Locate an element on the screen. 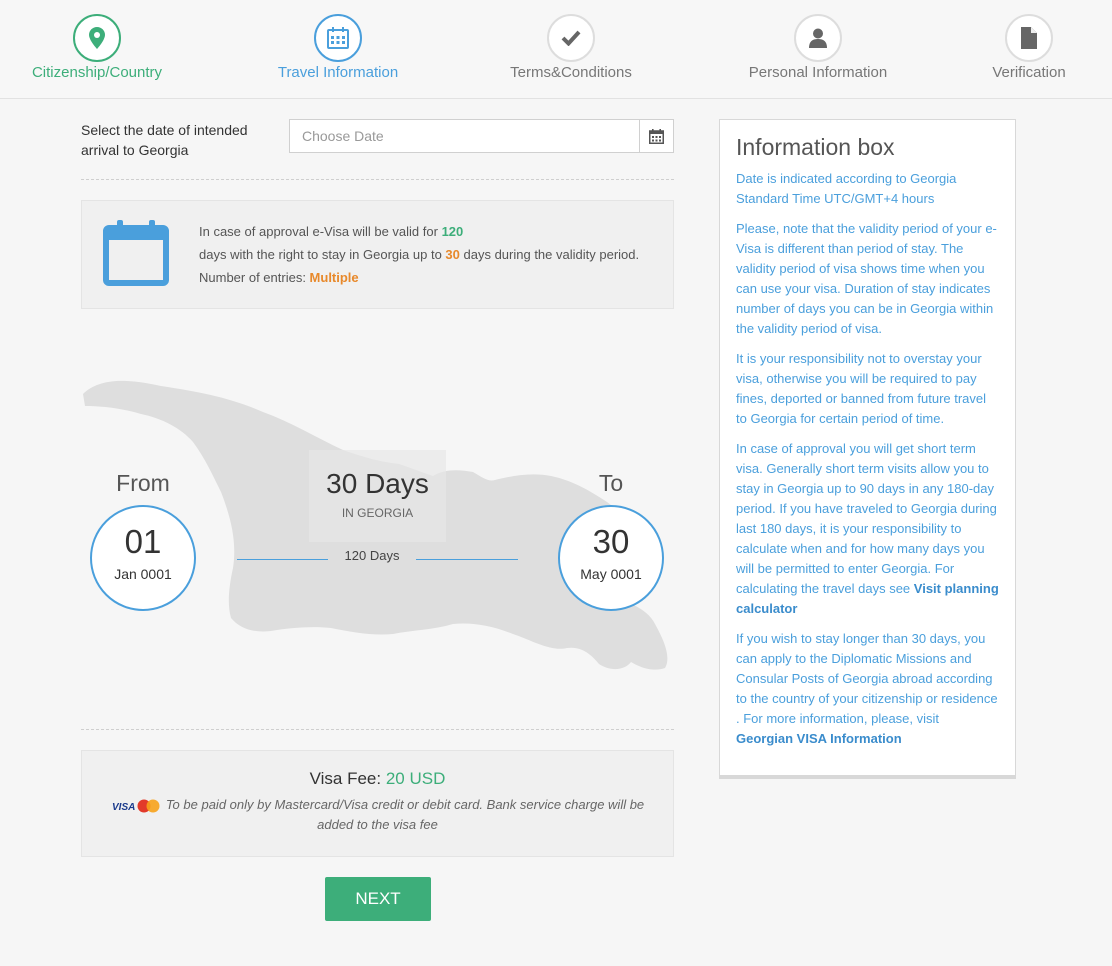 This screenshot has height=966, width=1112. visa-fee-label: Visa Fee: is located at coordinates (347, 778).